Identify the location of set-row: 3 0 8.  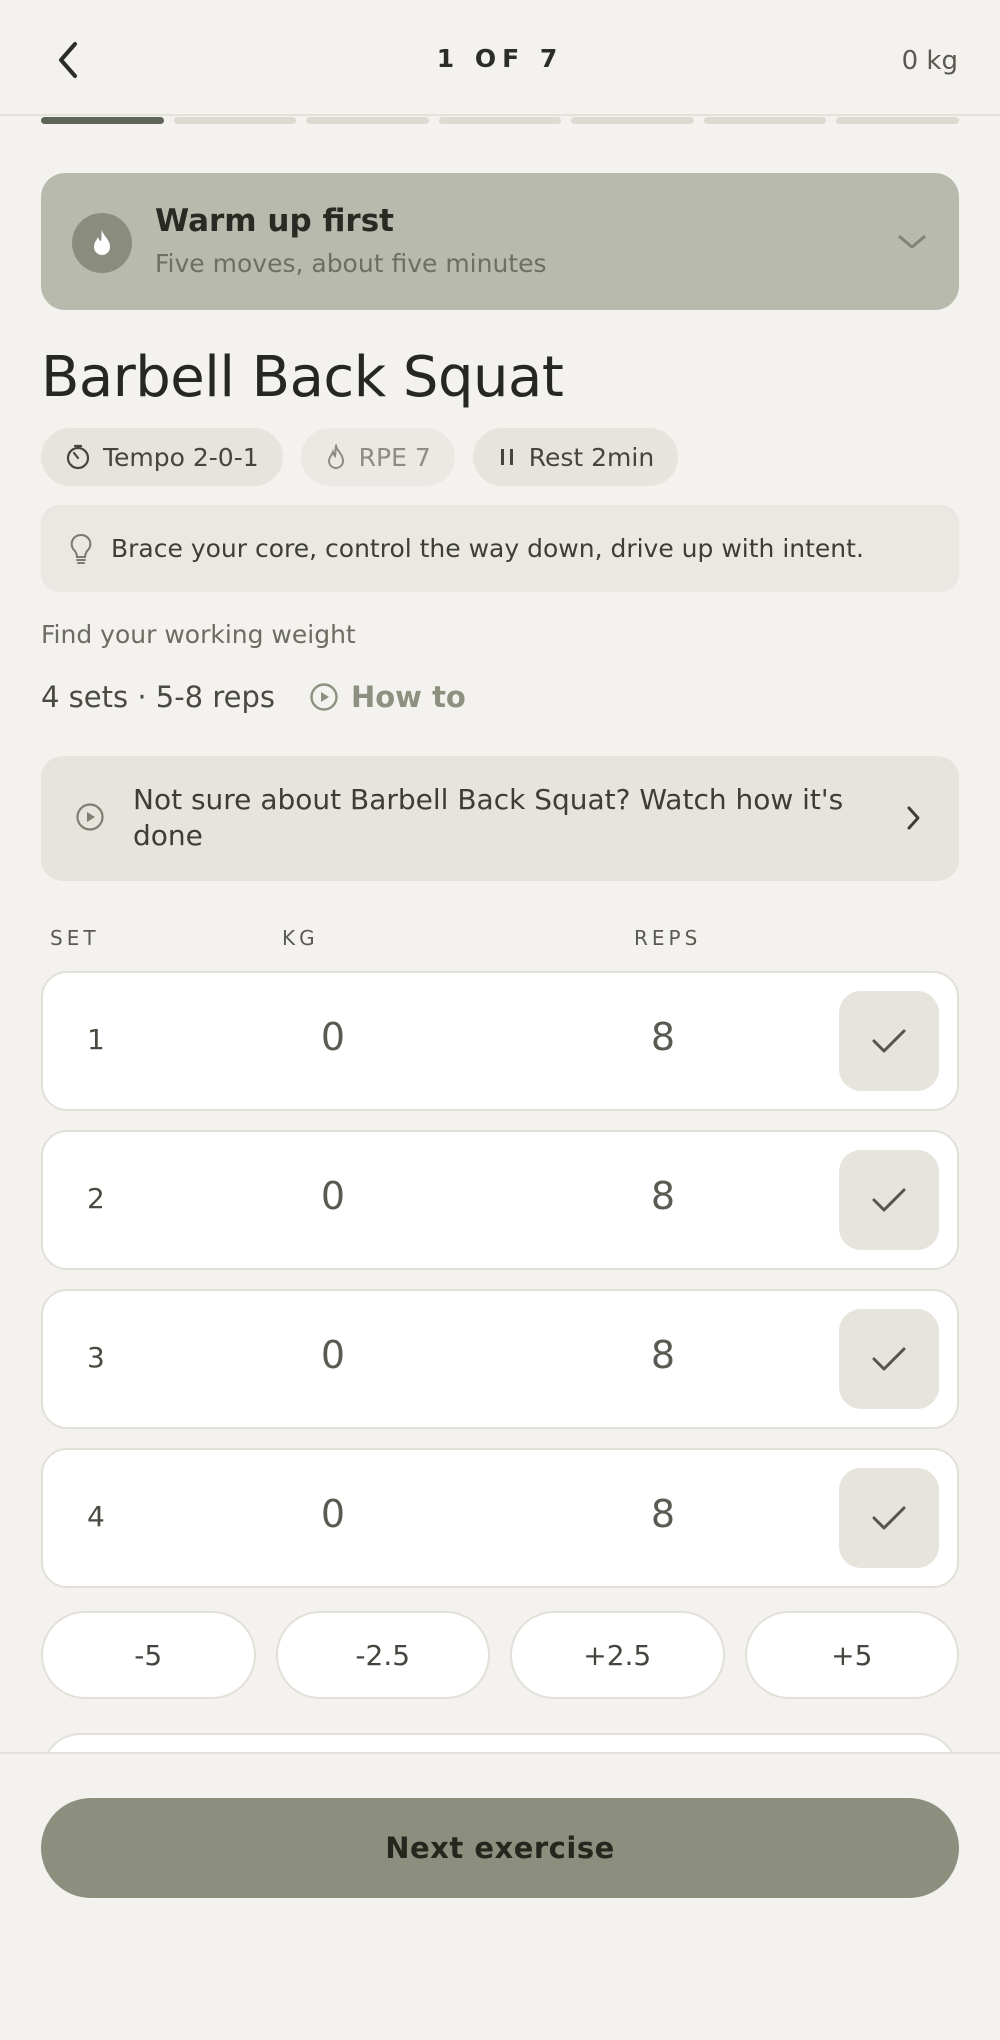
(500, 1359).